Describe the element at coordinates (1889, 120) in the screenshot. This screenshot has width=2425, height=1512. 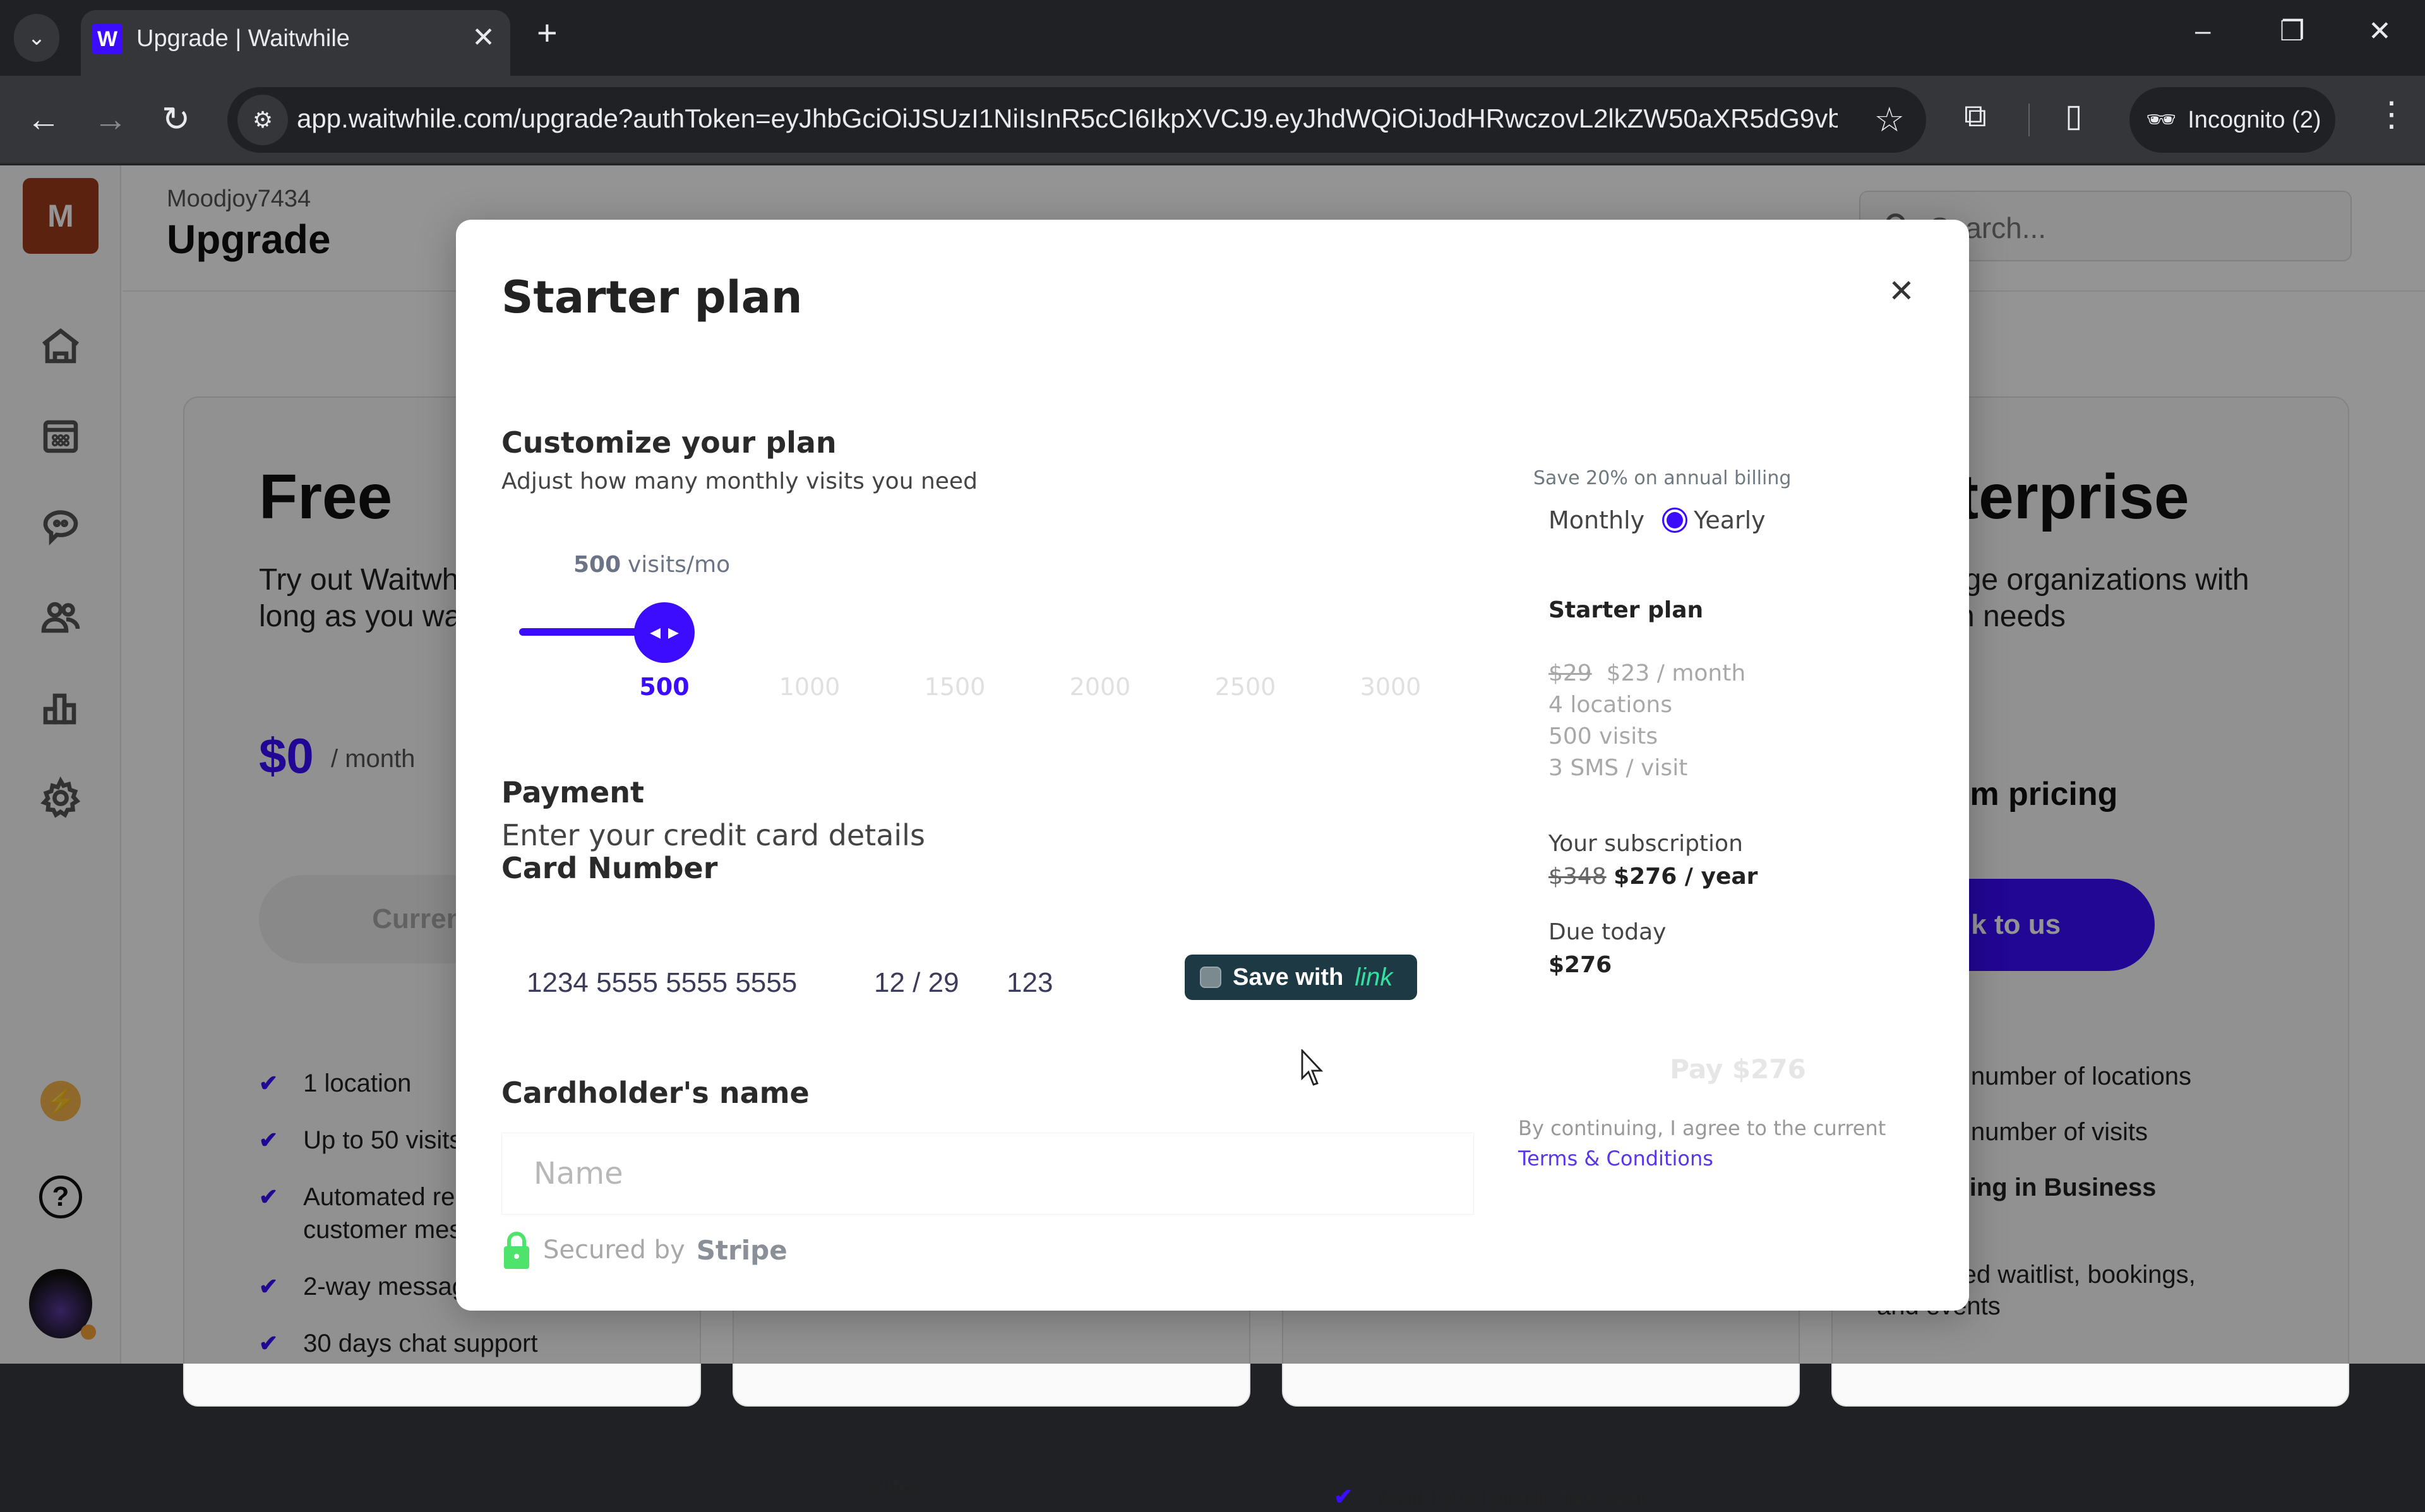
I see `bookmark-star-icon: ☆` at that location.